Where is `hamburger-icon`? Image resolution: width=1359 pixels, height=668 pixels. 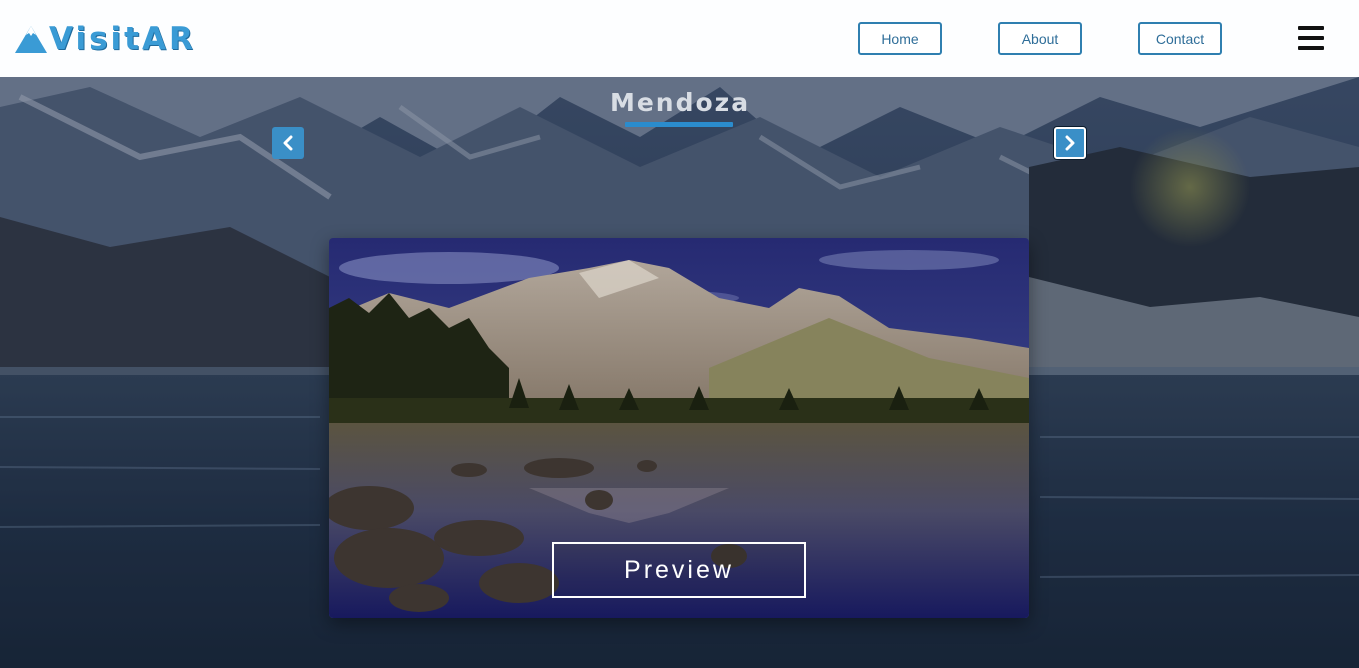
hamburger-icon is located at coordinates (1311, 38).